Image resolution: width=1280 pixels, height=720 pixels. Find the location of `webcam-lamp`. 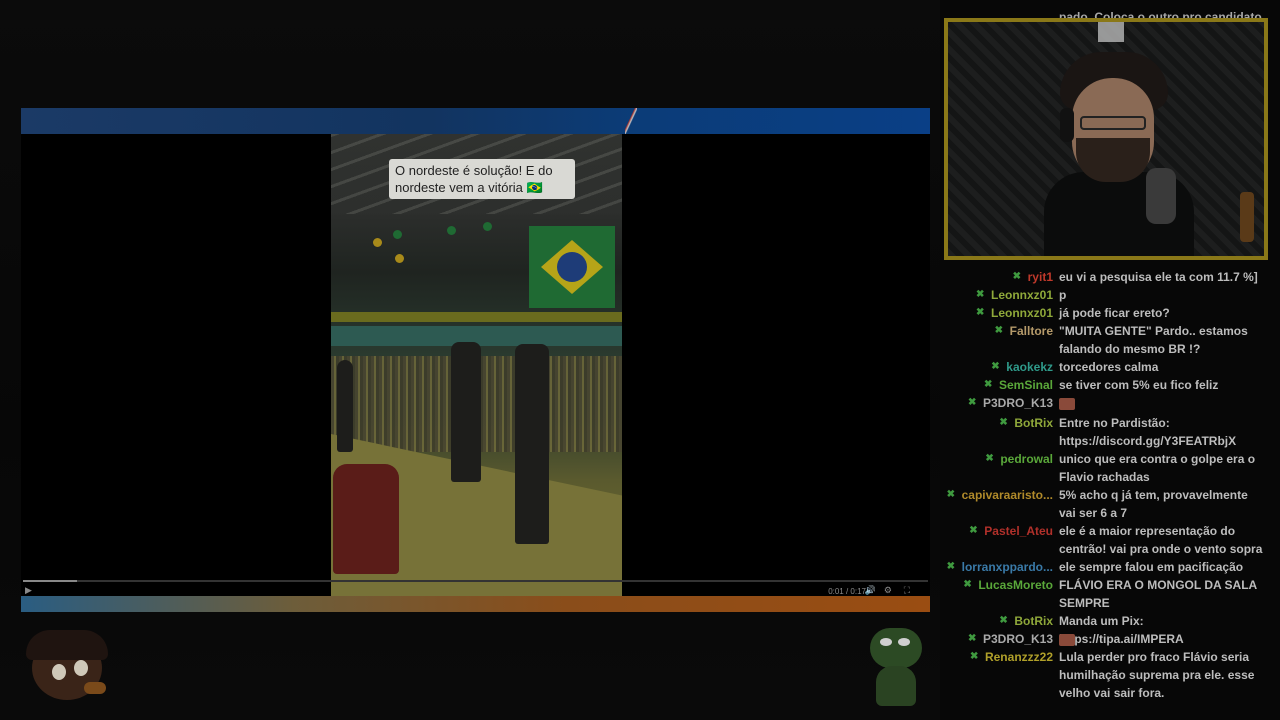

webcam-lamp is located at coordinates (1111, 32).